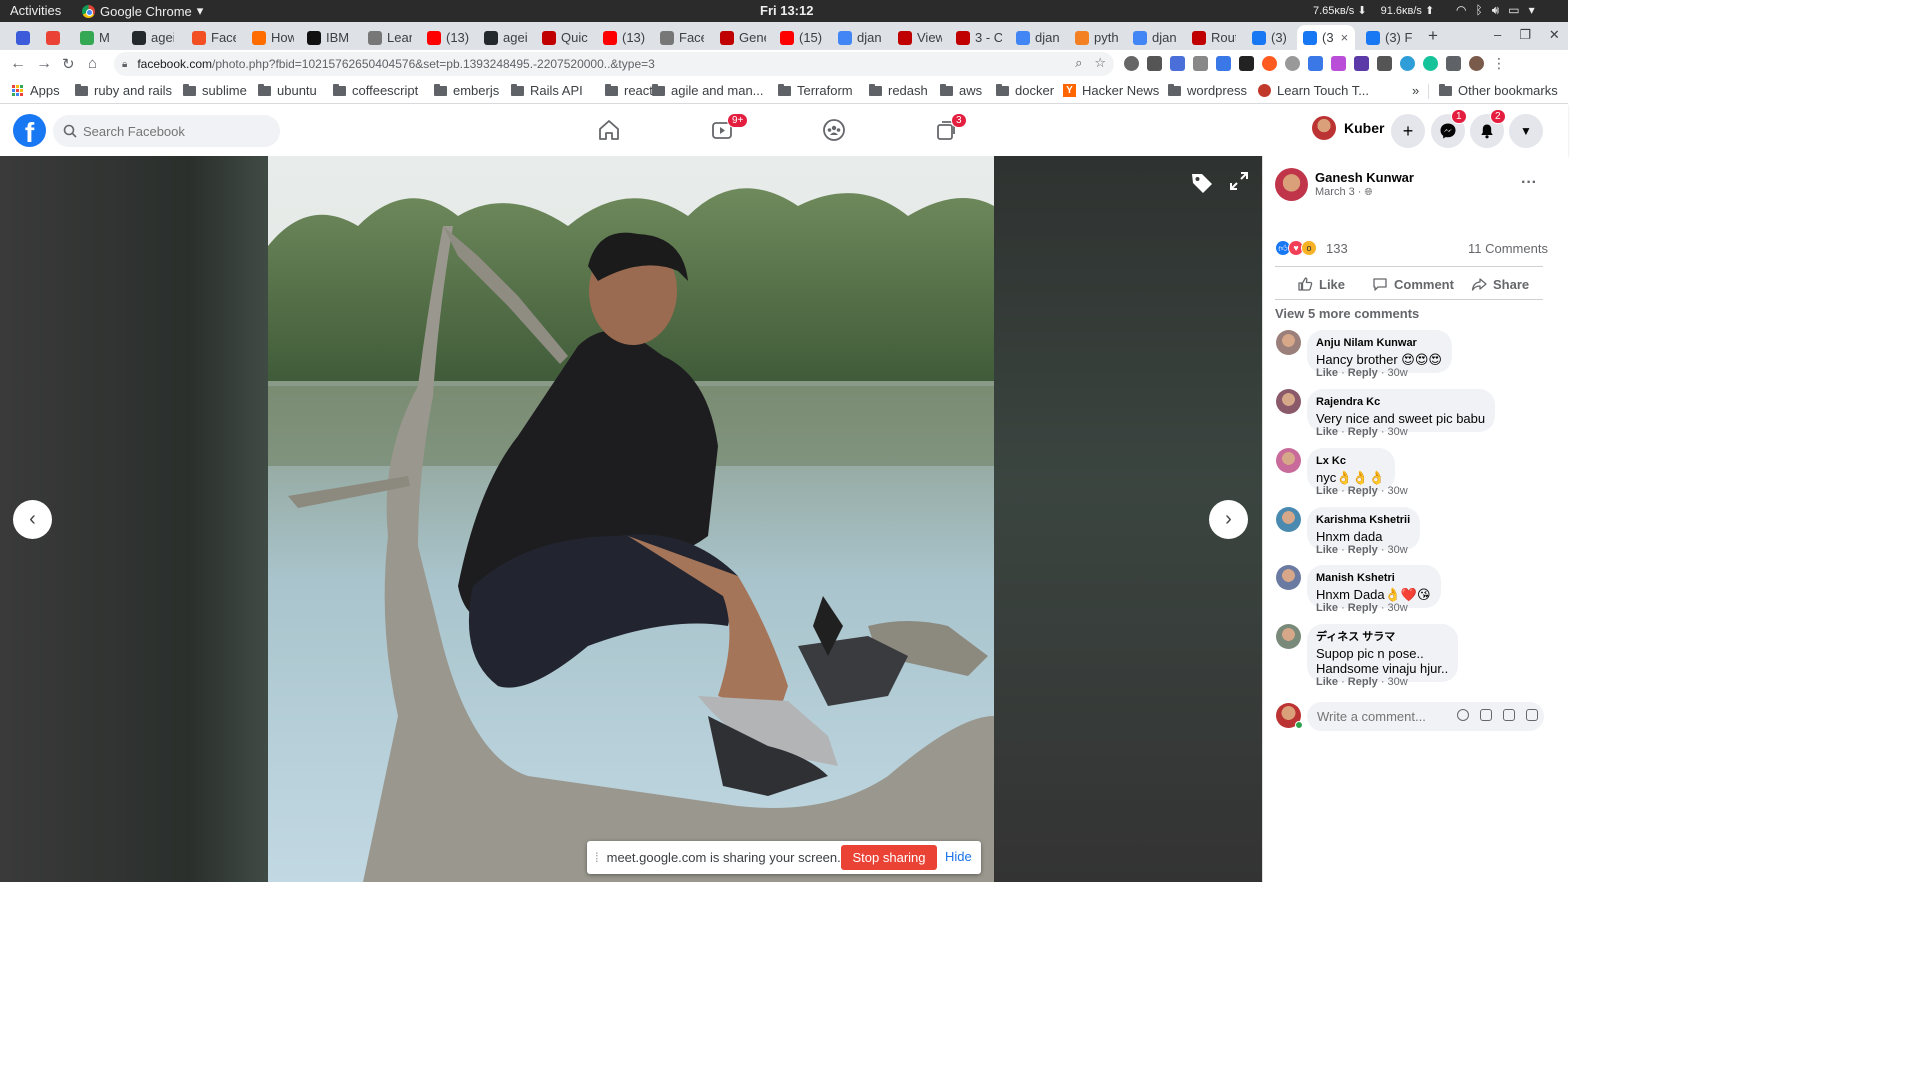 This screenshot has height=1080, width=1920. I want to click on comment-button: Comment, so click(1413, 284).